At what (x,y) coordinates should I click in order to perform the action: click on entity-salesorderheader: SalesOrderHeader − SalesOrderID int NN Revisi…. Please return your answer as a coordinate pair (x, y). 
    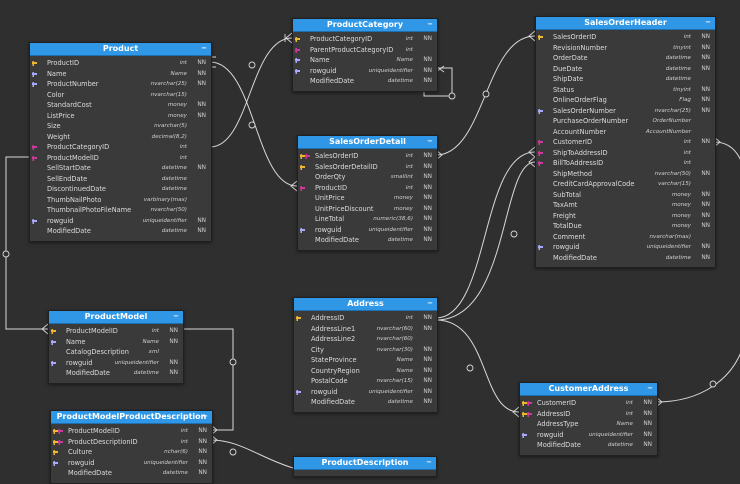
    Looking at the image, I should click on (625, 142).